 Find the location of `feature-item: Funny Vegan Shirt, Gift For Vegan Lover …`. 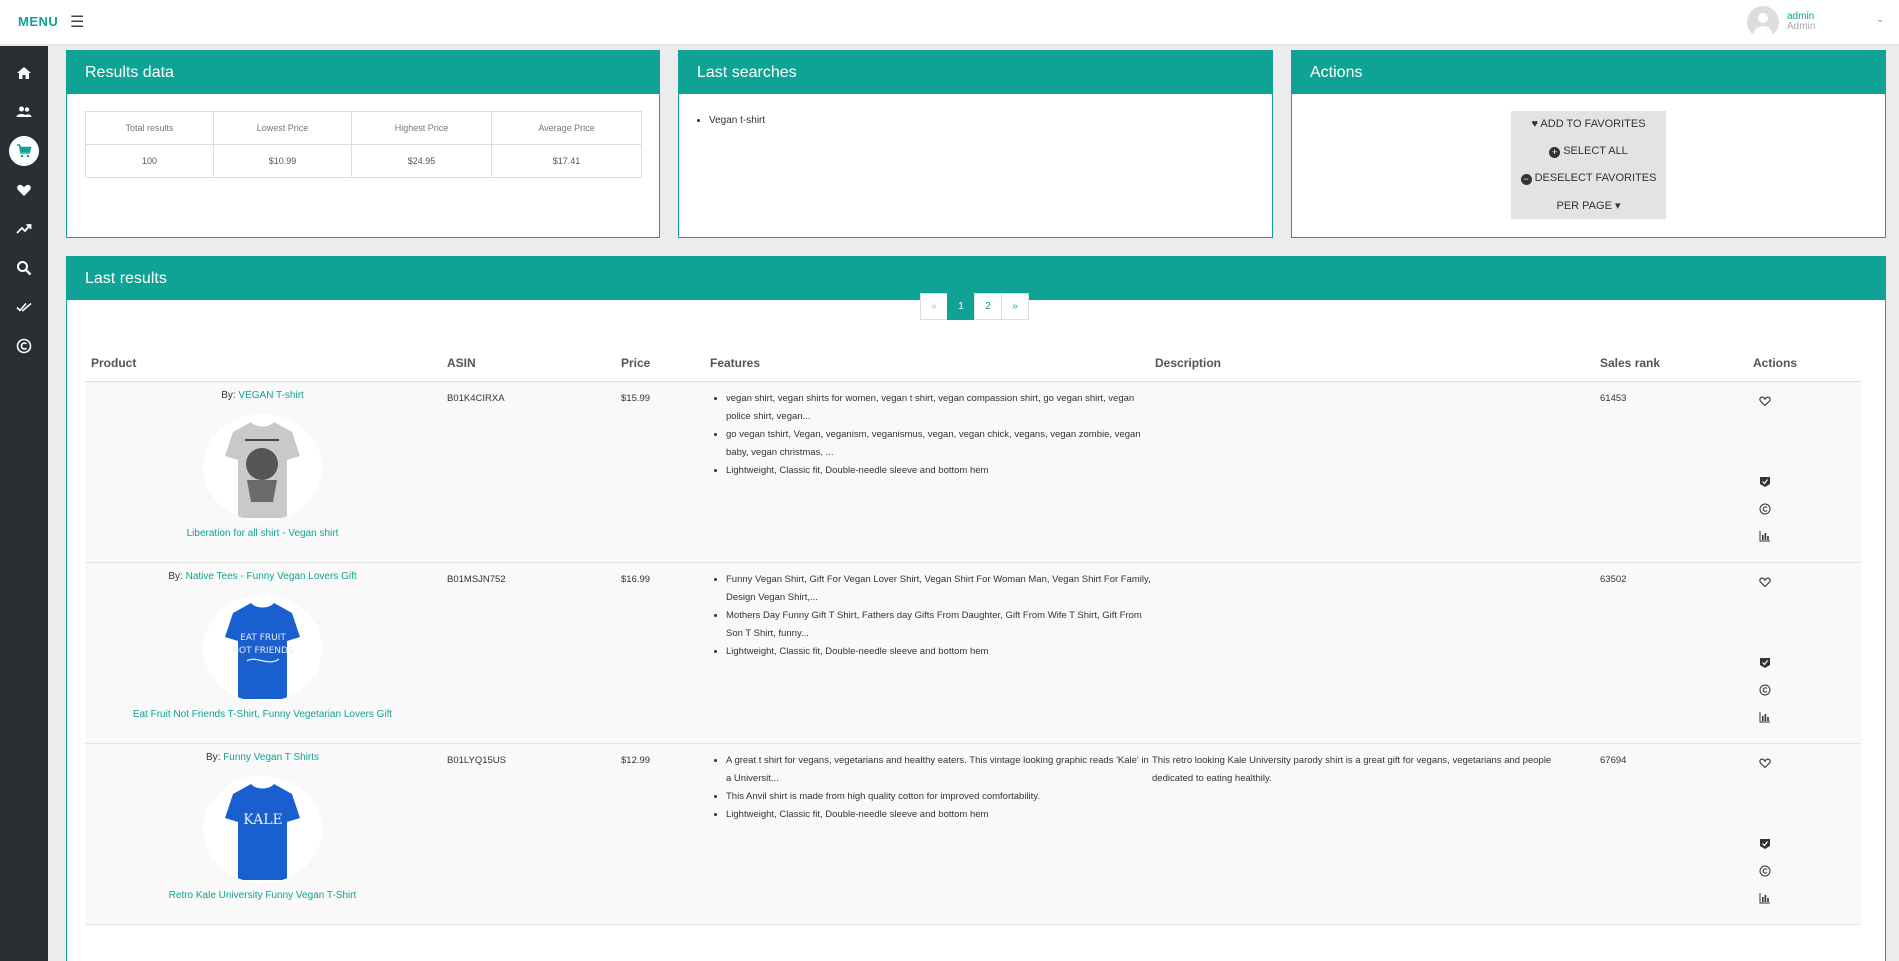

feature-item: Funny Vegan Shirt, Gift For Vegan Lover … is located at coordinates (939, 589).